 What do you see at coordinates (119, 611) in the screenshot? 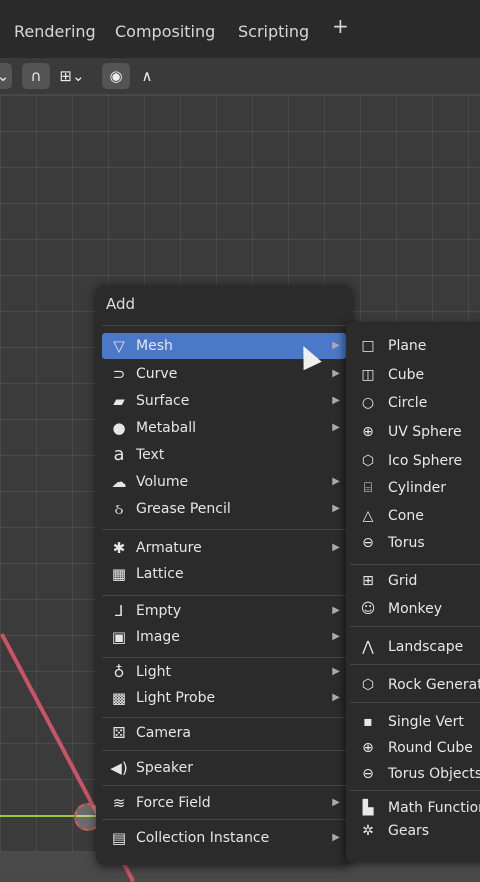
I see `empty-icon: ⅃` at bounding box center [119, 611].